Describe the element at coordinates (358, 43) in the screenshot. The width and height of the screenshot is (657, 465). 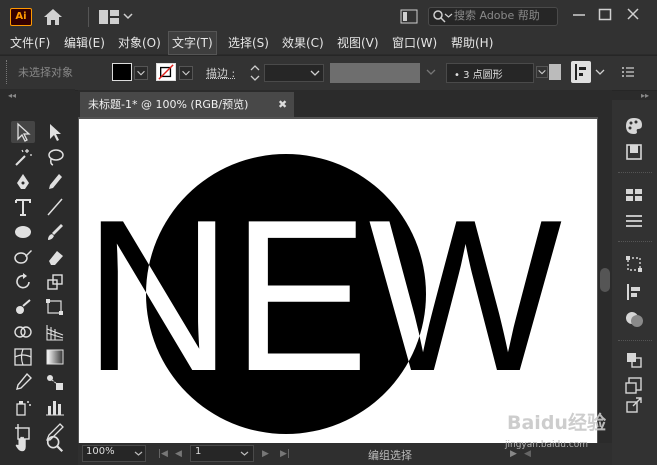
I see `menu-view: 视图(V)` at that location.